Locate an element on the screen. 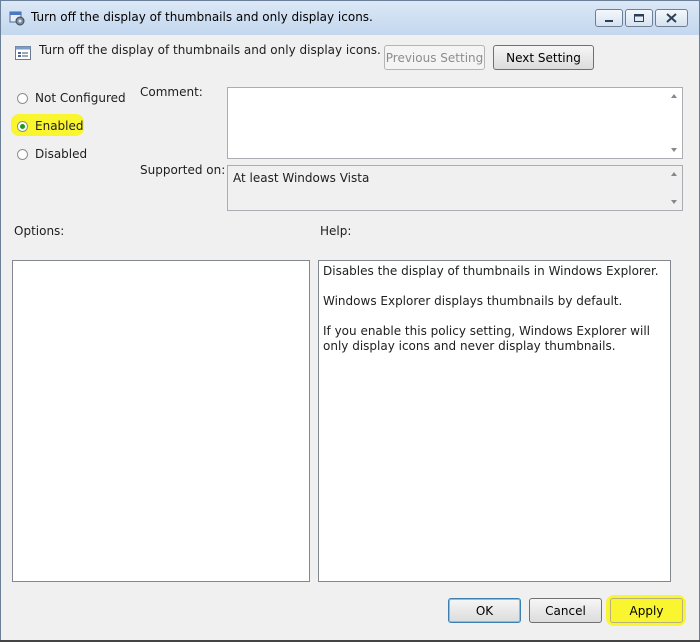  options-label: Options: is located at coordinates (39, 231).